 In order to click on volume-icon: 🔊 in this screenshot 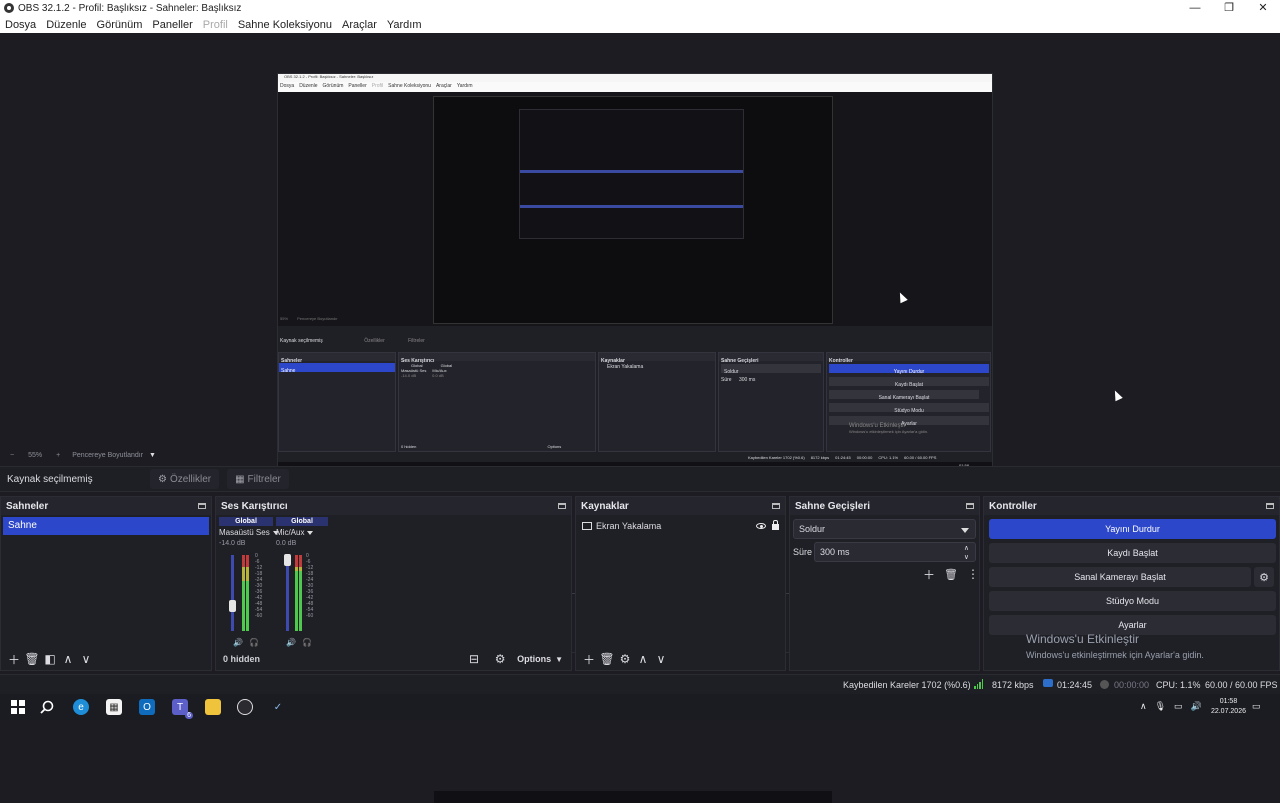, I will do `click(1196, 706)`.